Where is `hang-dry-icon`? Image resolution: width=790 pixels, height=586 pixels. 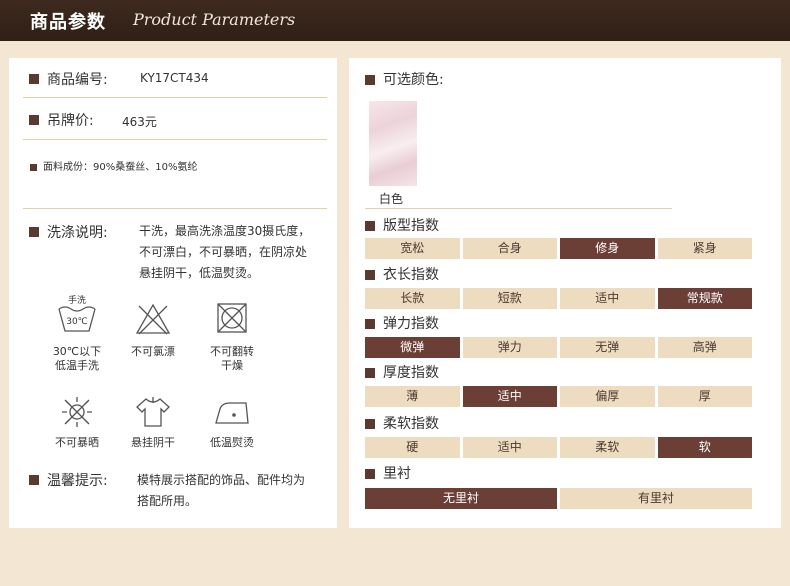 hang-dry-icon is located at coordinates (153, 412).